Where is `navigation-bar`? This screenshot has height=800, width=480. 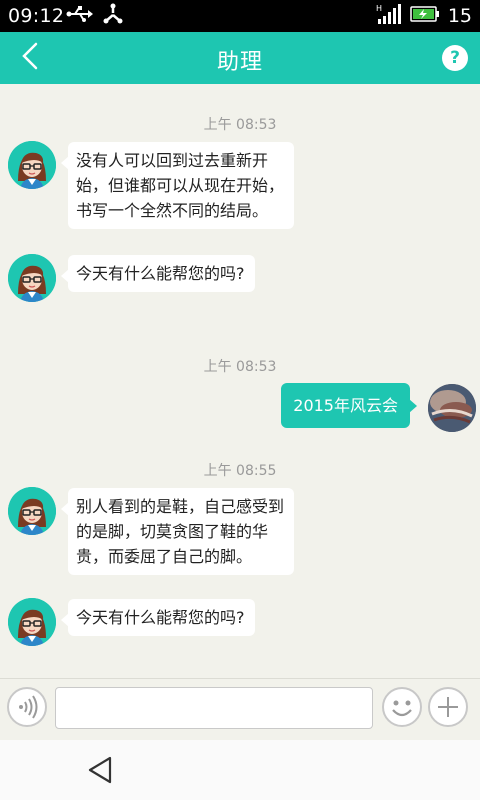 navigation-bar is located at coordinates (240, 770).